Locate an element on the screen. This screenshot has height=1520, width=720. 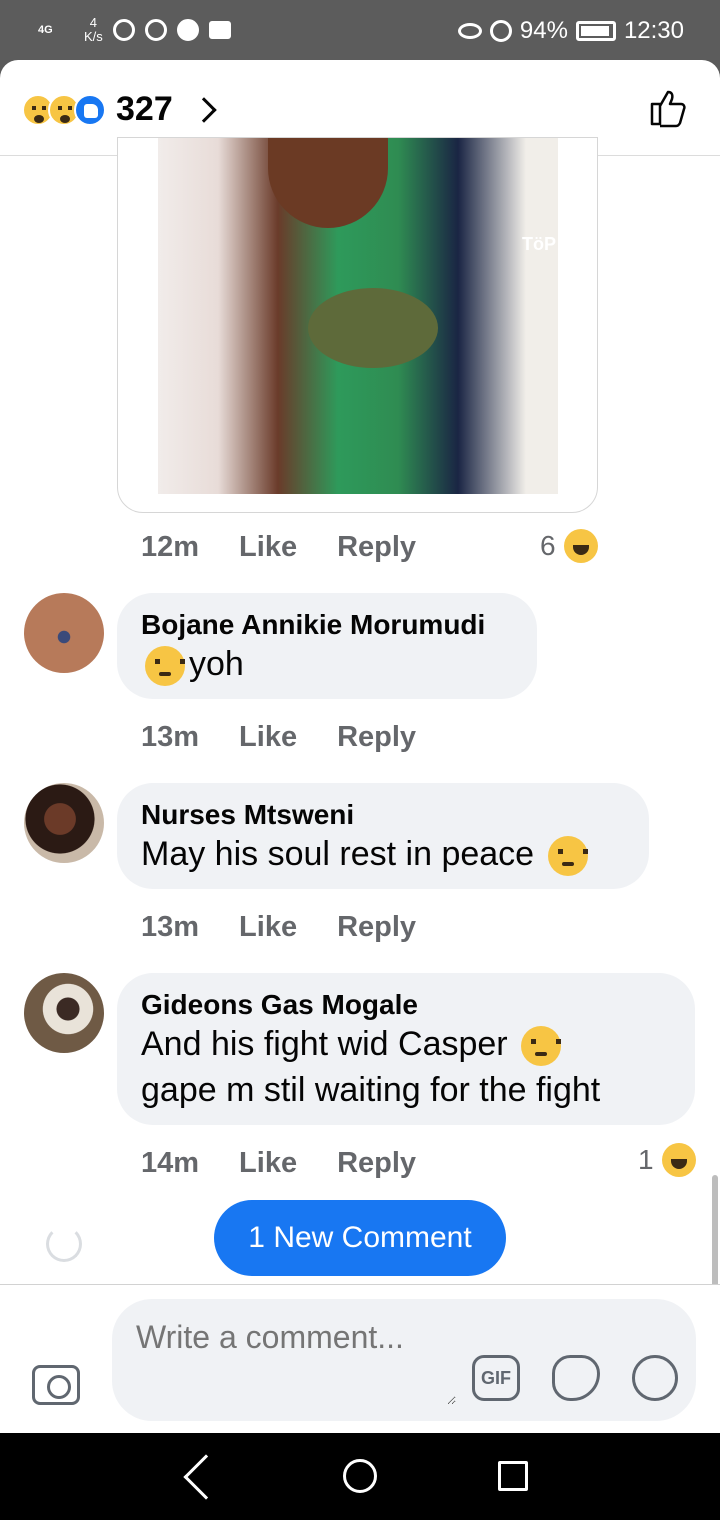
reaction-count: 327 is located at coordinates (144, 109).